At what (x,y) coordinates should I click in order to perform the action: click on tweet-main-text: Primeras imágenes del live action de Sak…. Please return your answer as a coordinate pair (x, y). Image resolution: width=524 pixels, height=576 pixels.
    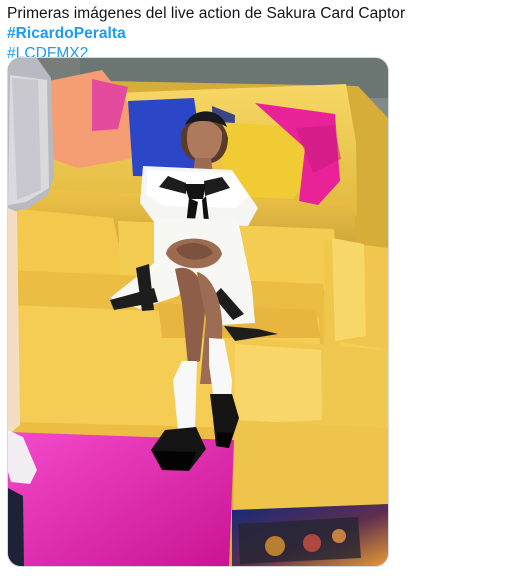
    Looking at the image, I should click on (206, 13).